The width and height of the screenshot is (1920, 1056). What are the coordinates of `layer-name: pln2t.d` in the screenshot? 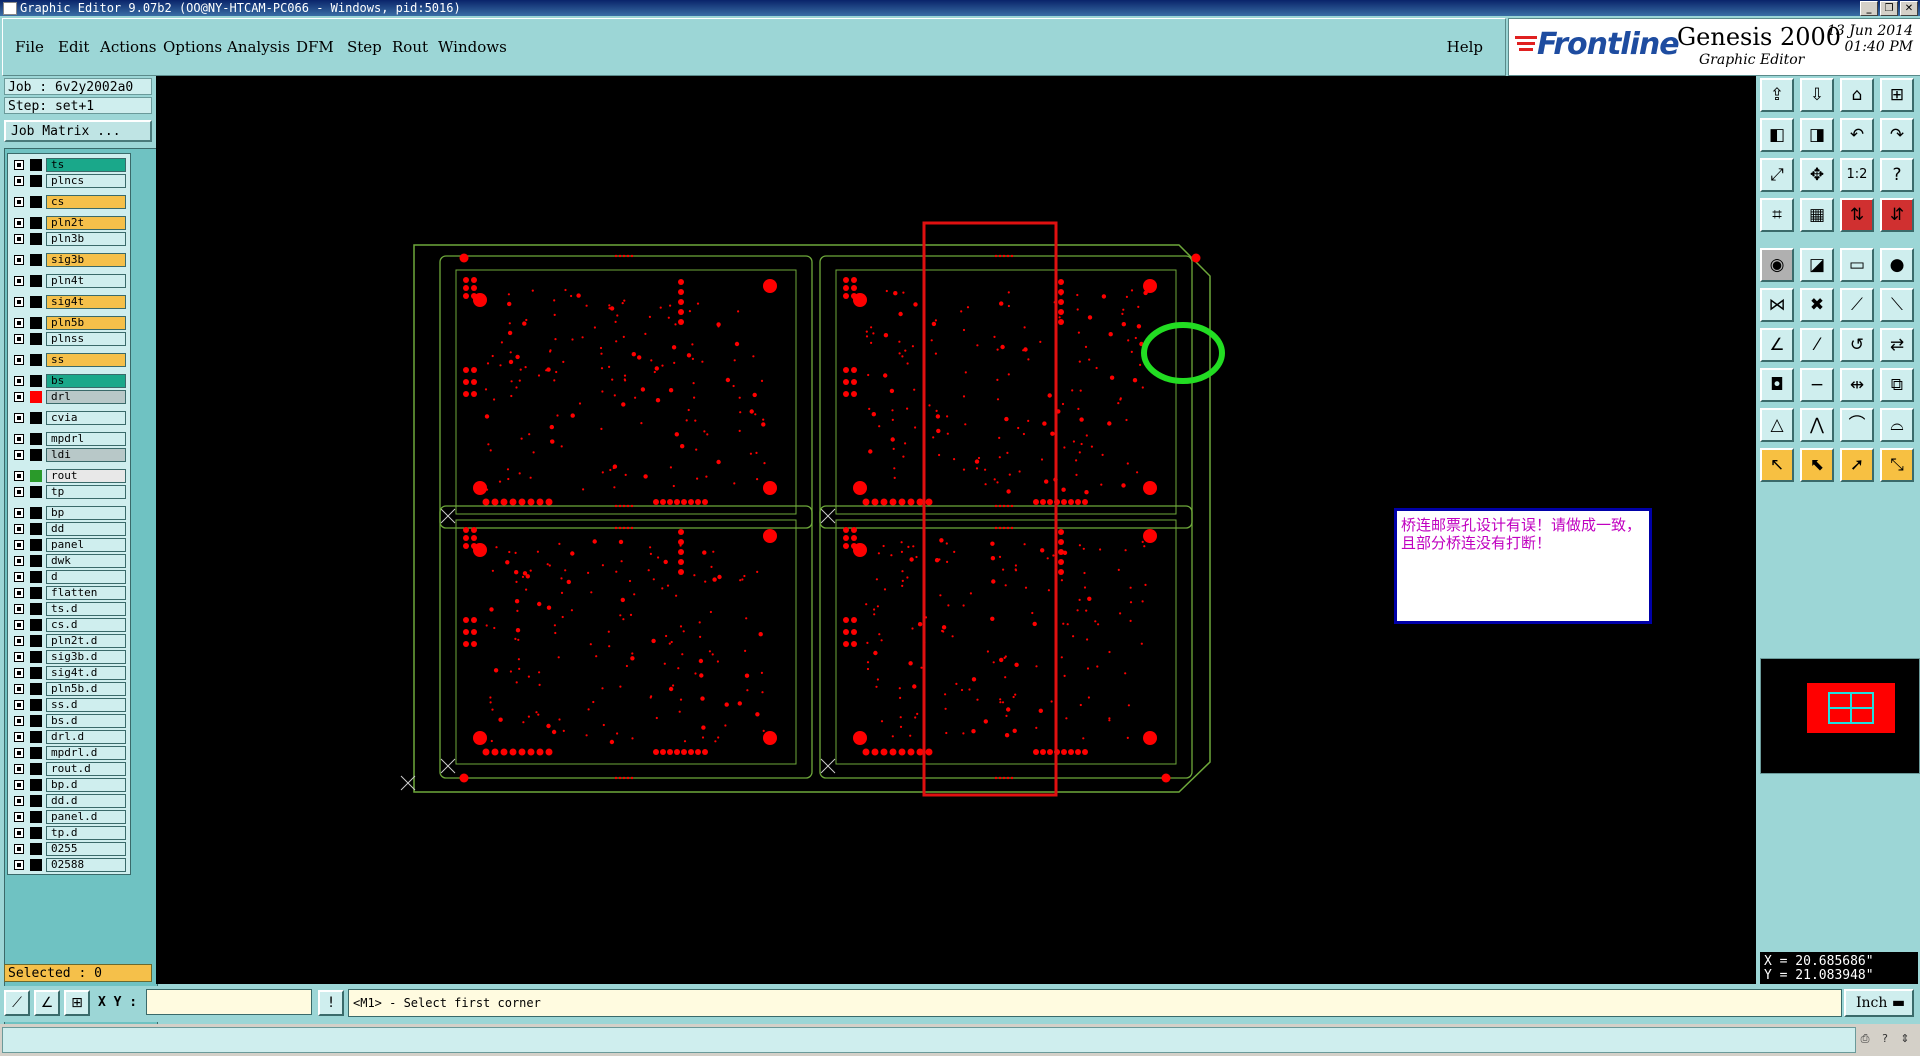 It's located at (86, 641).